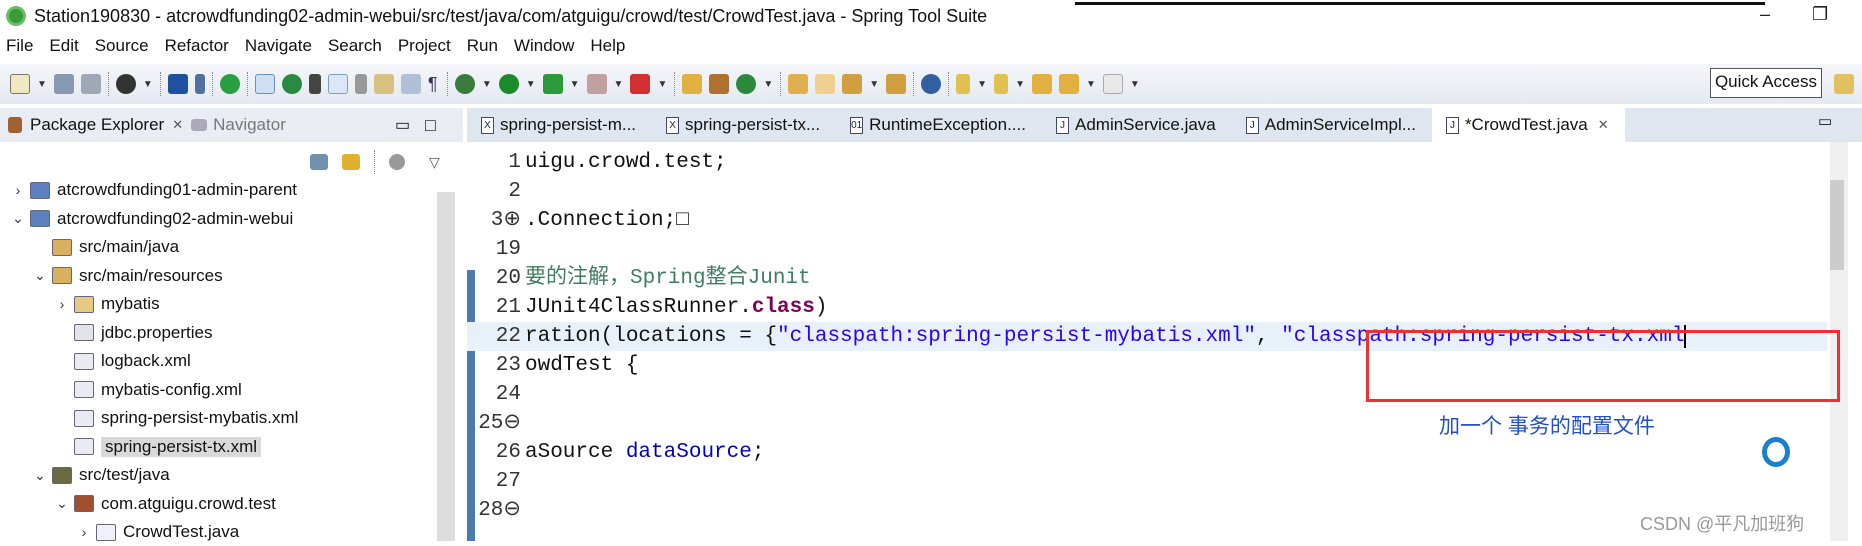  I want to click on footprint-icon, so click(360, 84).